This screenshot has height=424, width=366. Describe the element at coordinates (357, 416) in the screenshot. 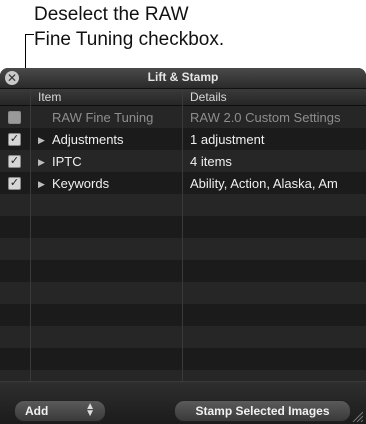

I see `resize-grip-icon` at that location.